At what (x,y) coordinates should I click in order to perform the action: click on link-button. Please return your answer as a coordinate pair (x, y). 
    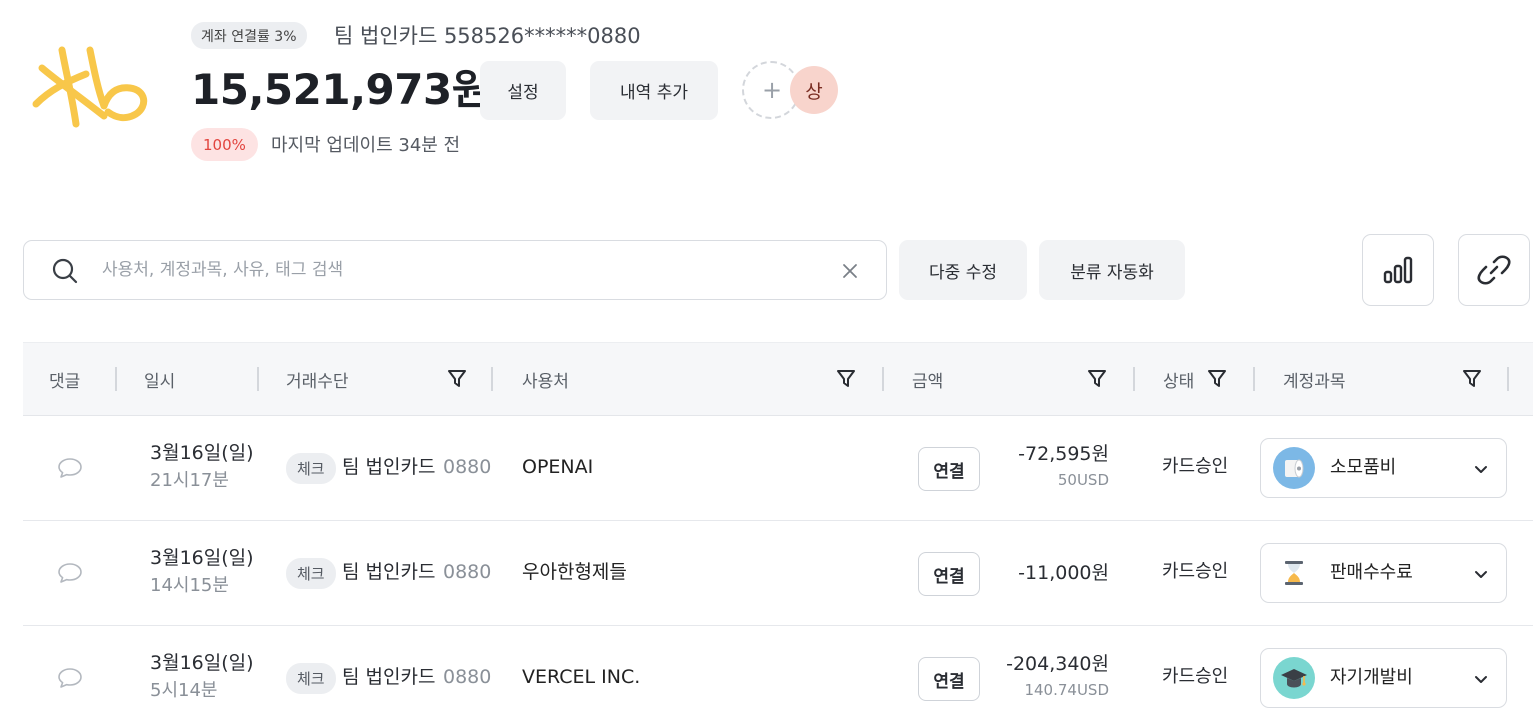
    Looking at the image, I should click on (1494, 270).